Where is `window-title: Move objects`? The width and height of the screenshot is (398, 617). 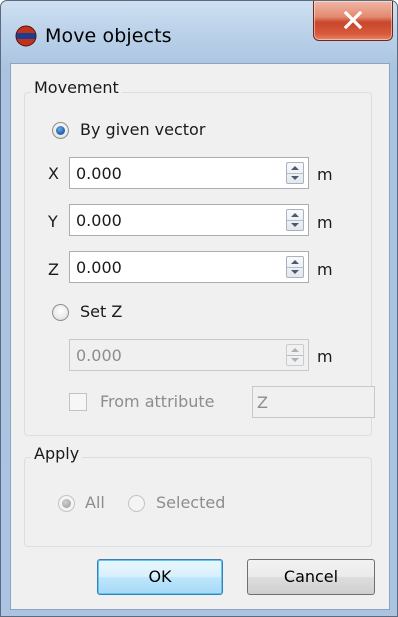 window-title: Move objects is located at coordinates (108, 36).